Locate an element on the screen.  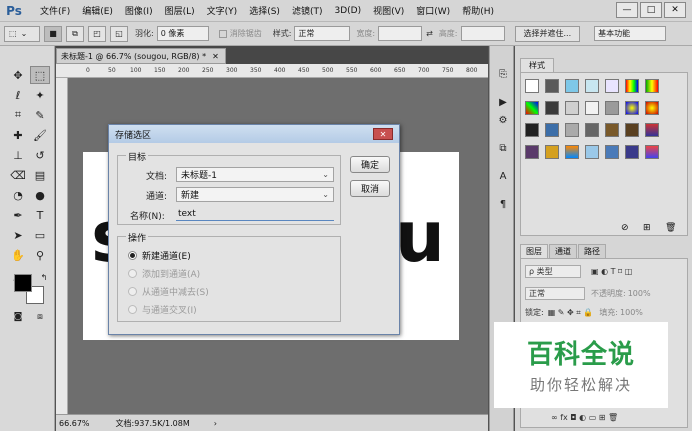
antialias-checkbox is located at coordinates (222, 33).